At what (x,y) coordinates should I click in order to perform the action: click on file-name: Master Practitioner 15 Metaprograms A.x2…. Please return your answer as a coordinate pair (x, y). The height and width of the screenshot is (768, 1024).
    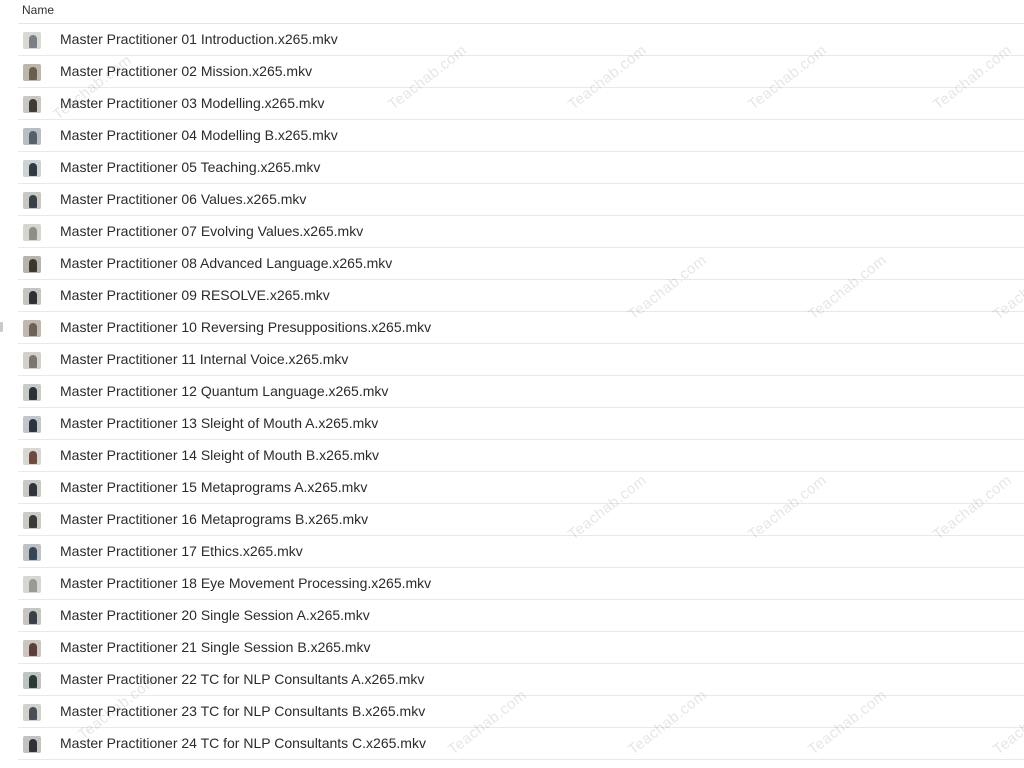
    Looking at the image, I should click on (214, 487).